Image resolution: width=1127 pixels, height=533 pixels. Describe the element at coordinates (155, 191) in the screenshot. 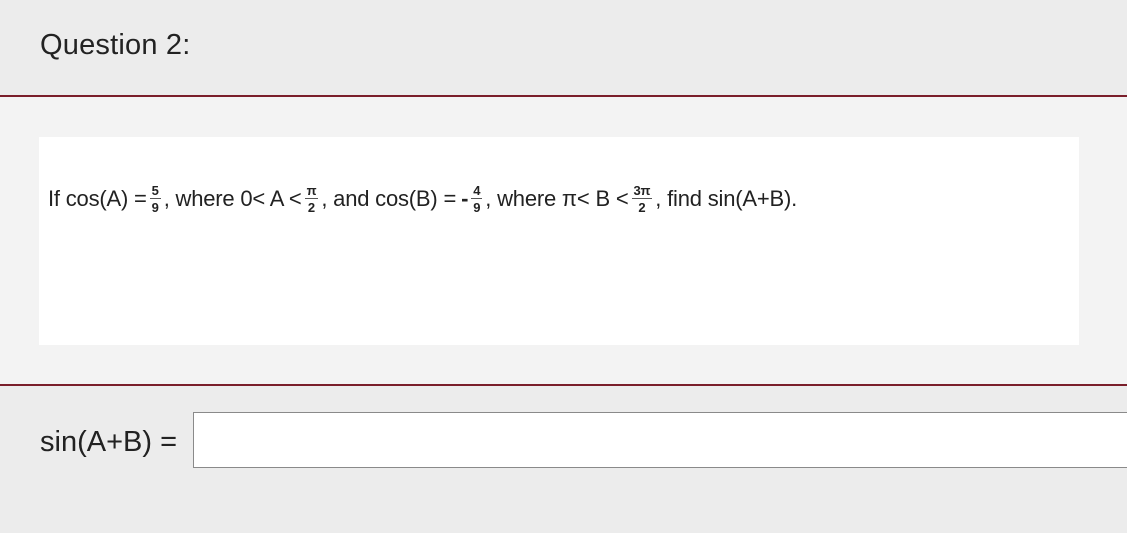

I see `fraction-cos-a-numerator: 5` at that location.